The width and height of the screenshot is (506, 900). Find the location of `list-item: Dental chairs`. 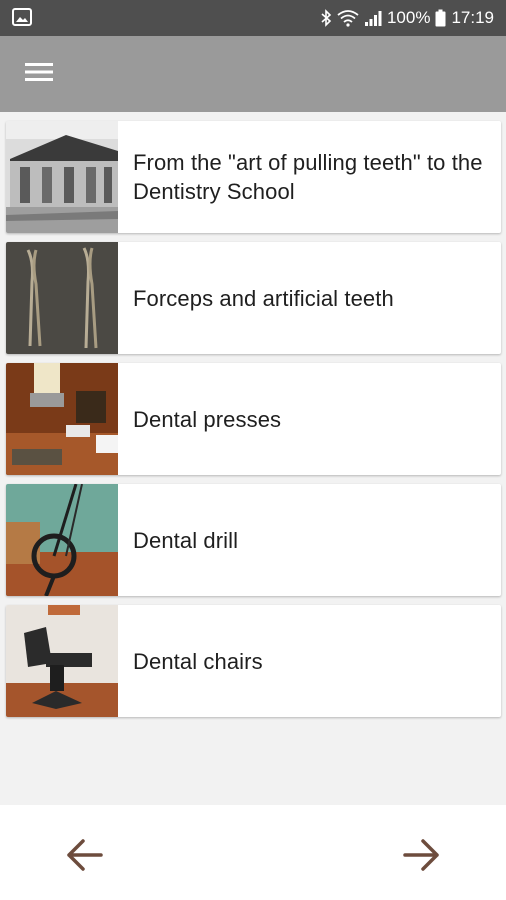

list-item: Dental chairs is located at coordinates (253, 661).